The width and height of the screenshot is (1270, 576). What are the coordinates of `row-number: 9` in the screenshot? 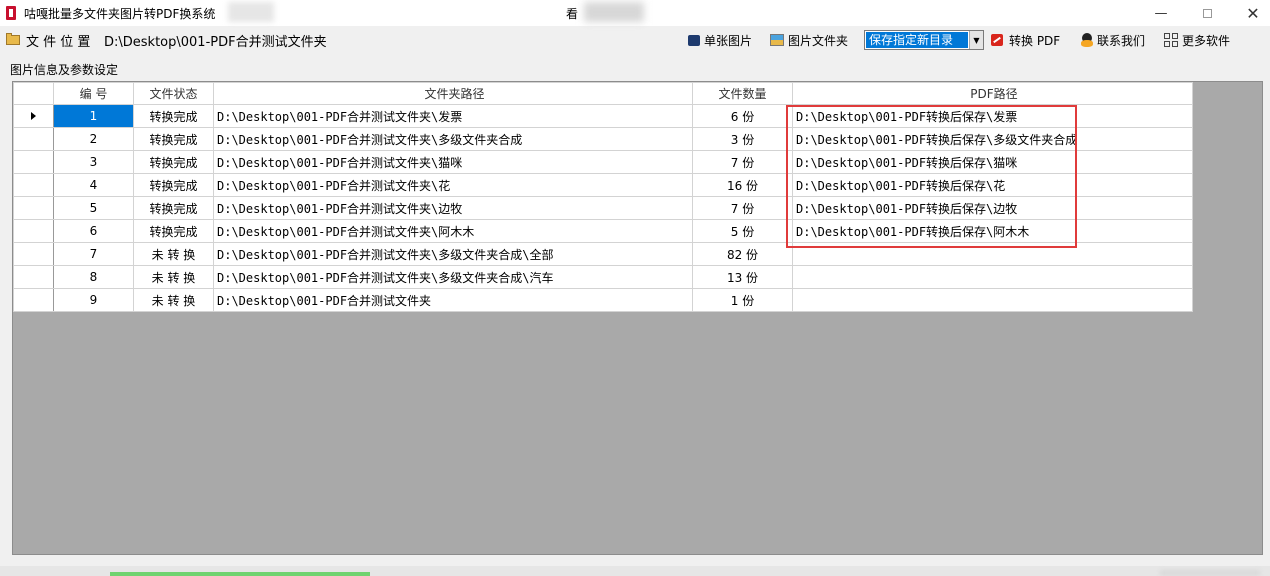 It's located at (93, 300).